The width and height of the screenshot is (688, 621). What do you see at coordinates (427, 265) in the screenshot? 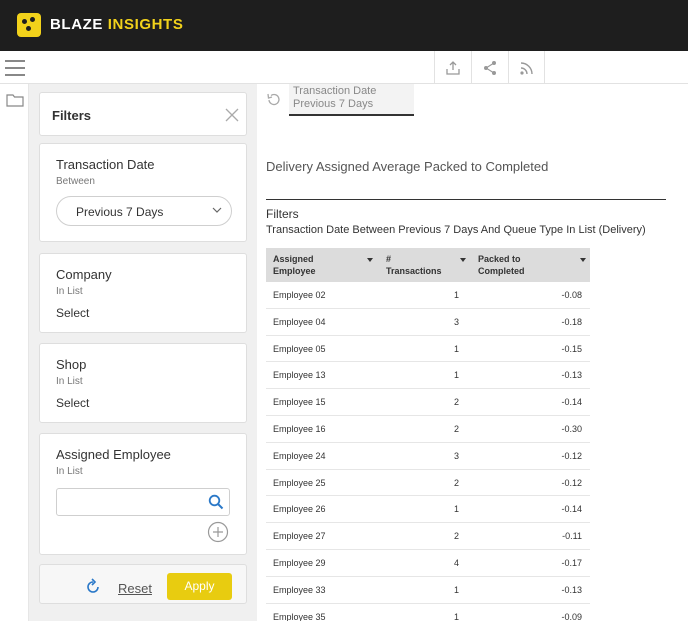
I see `column-header-transactions: # Transactions` at bounding box center [427, 265].